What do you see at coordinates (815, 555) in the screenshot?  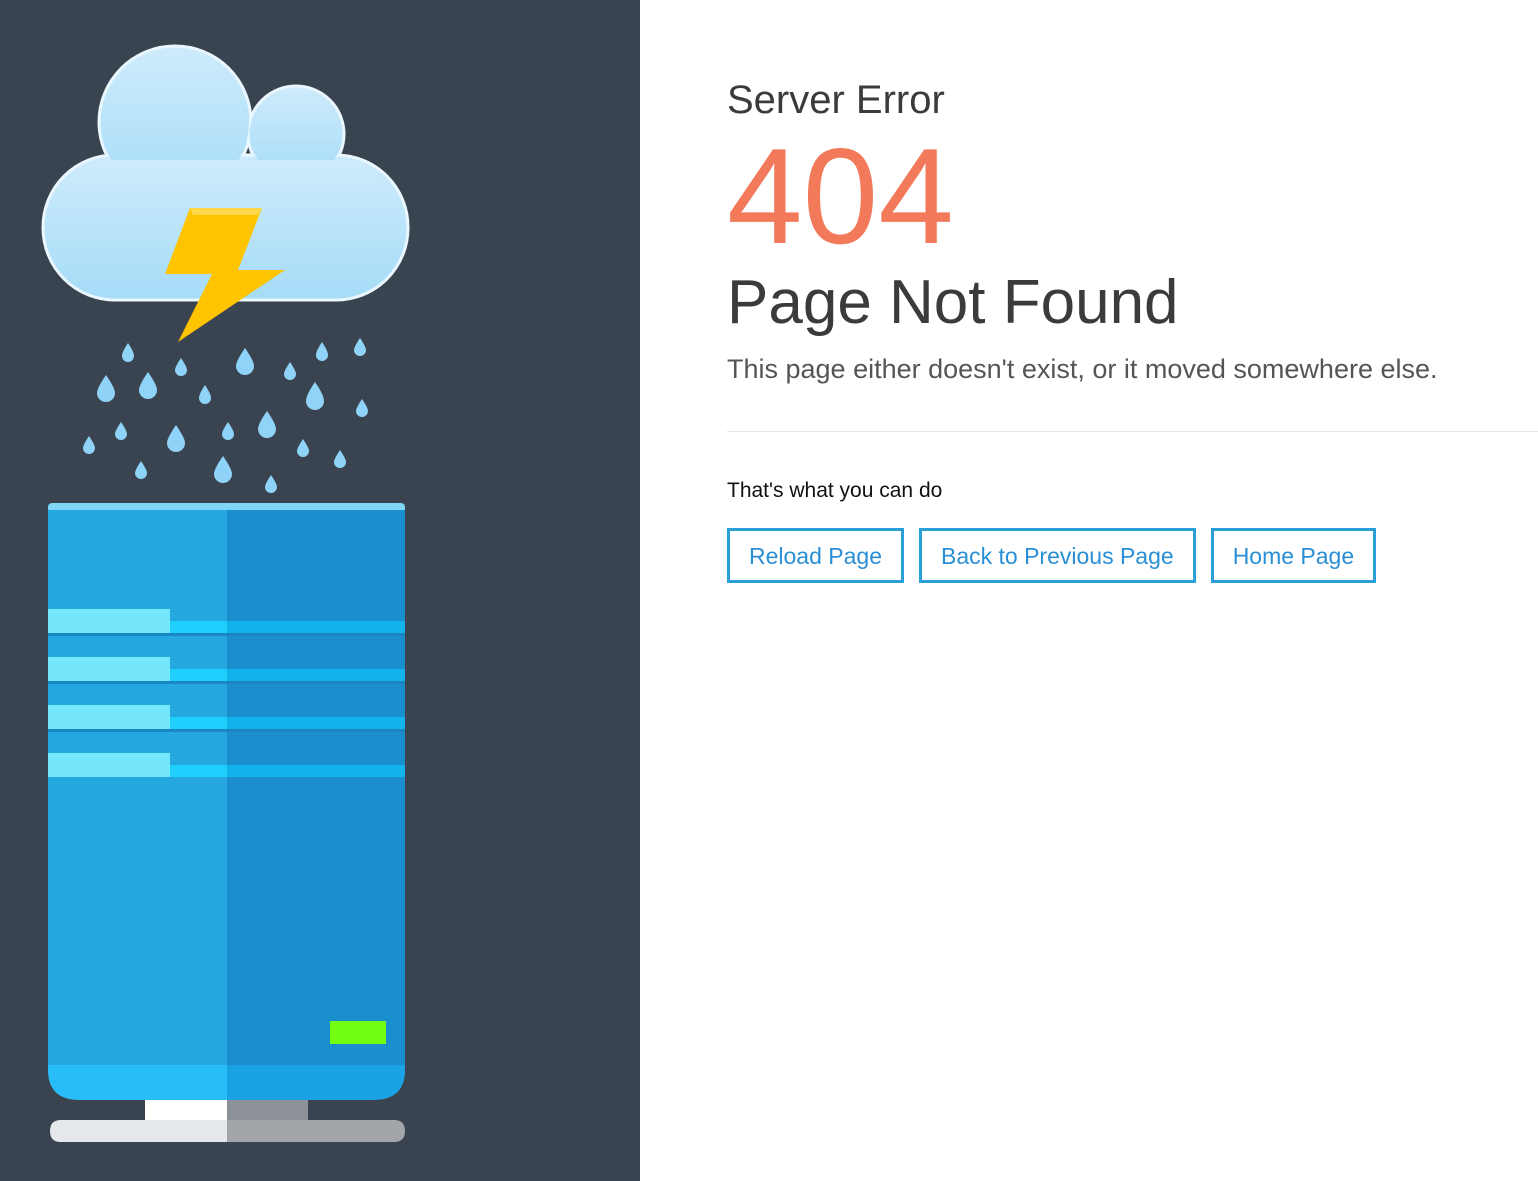 I see `reload-page-button: Reload Page` at bounding box center [815, 555].